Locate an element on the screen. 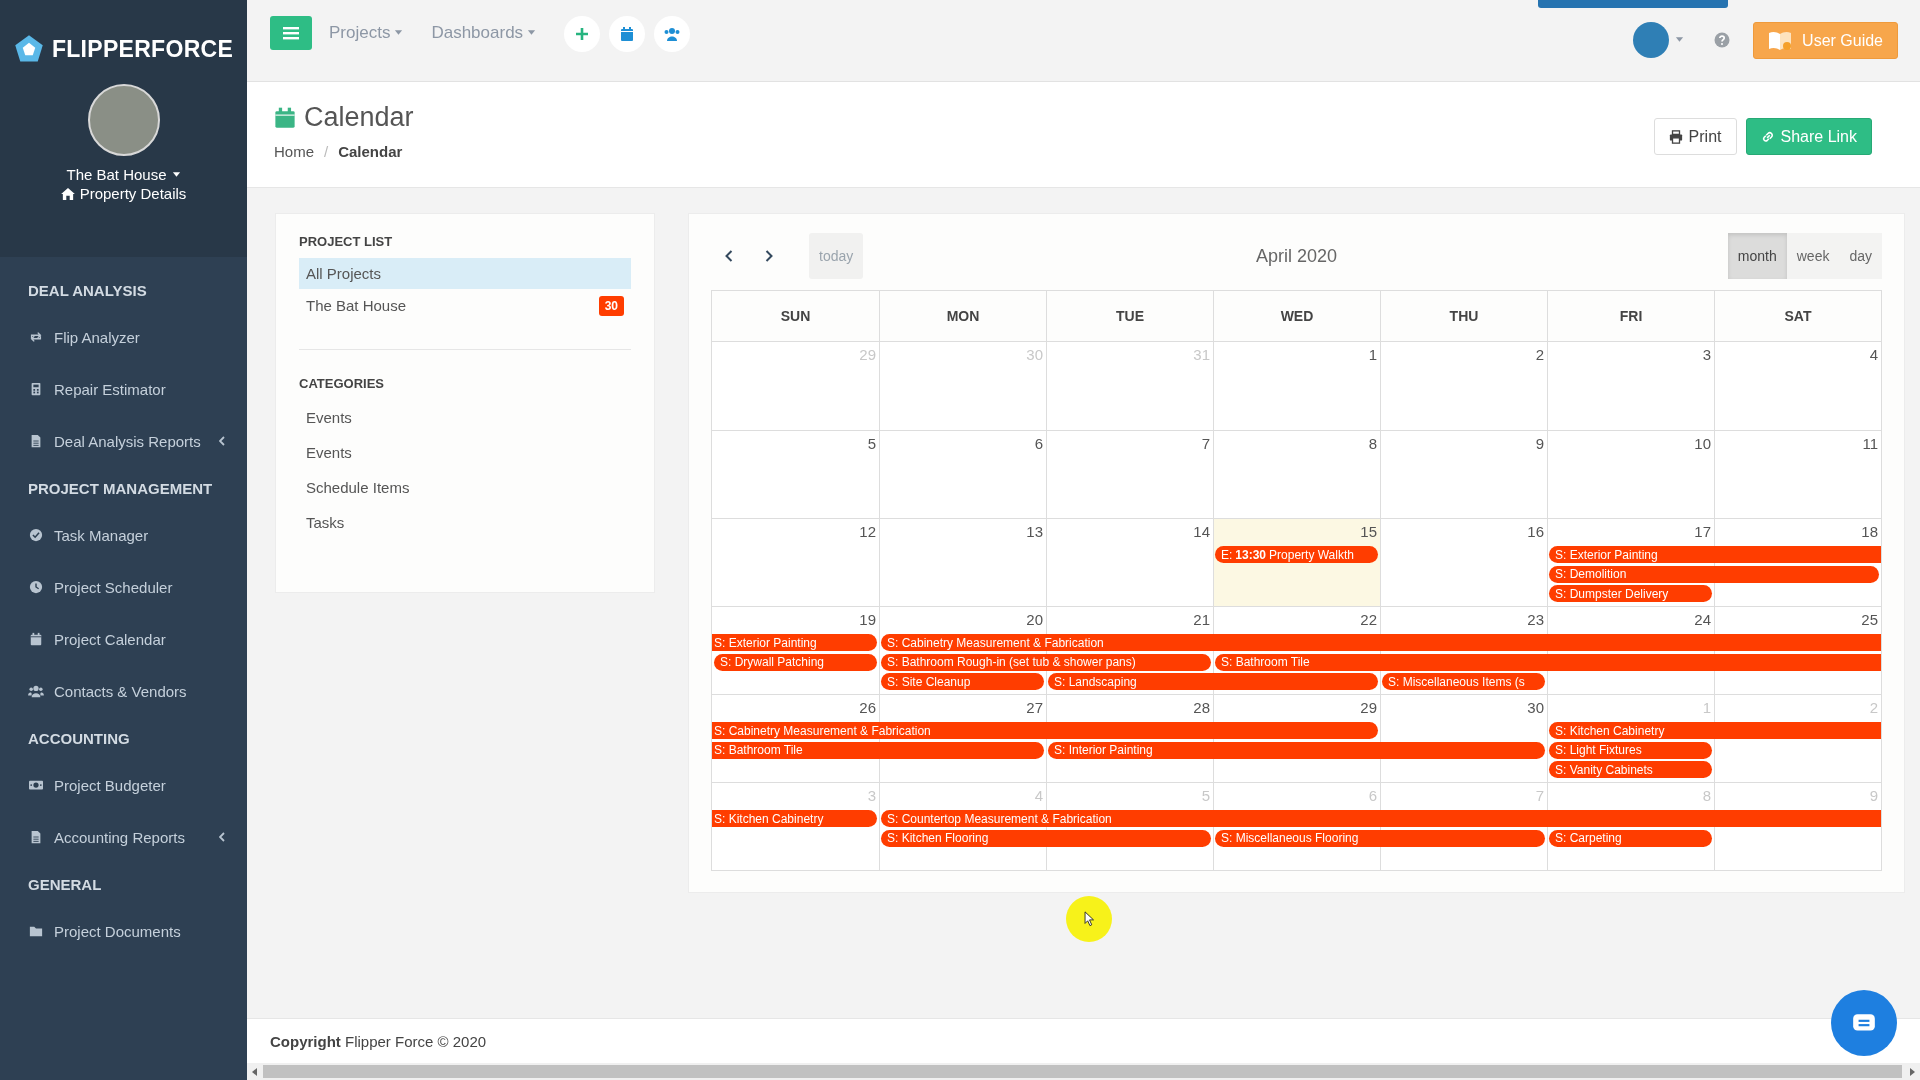 The image size is (1920, 1080). share-link-button: Share Link is located at coordinates (1808, 136).